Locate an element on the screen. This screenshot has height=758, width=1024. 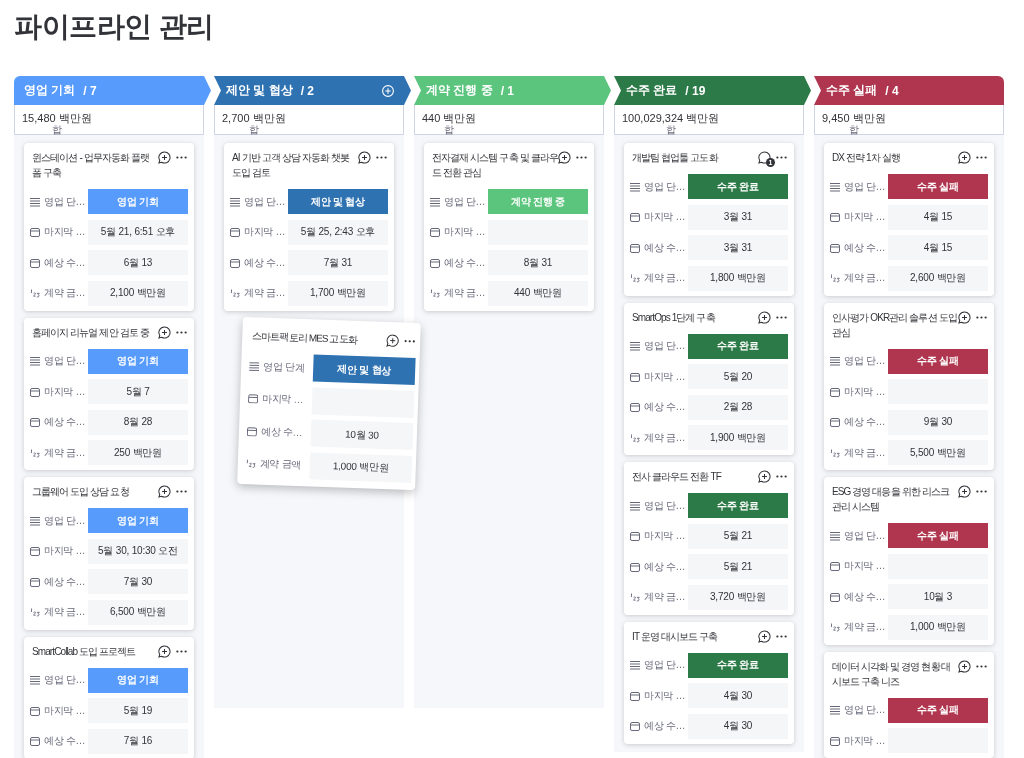
deal-card: 윈스테이션 - 업무자동화 플랫폼 구축 영업 단… 영업 기회 마지막 … 5월 21, 6:51 오후 예상 수… 6월 13 계약 금… 2,100 백만원 is located at coordinates (109, 227).